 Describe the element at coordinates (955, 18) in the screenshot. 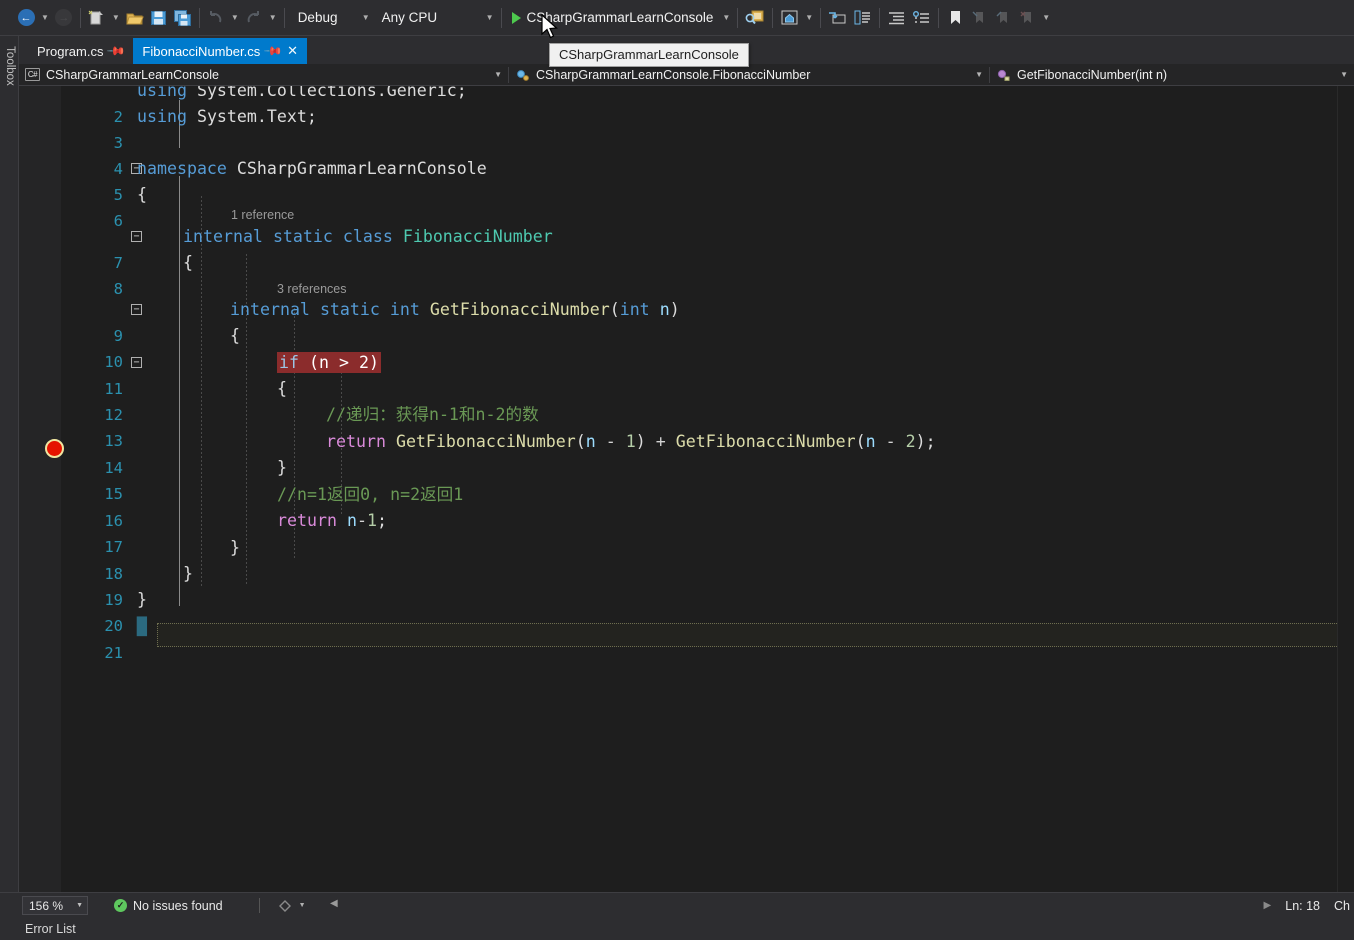

I see `bookmark-button` at that location.